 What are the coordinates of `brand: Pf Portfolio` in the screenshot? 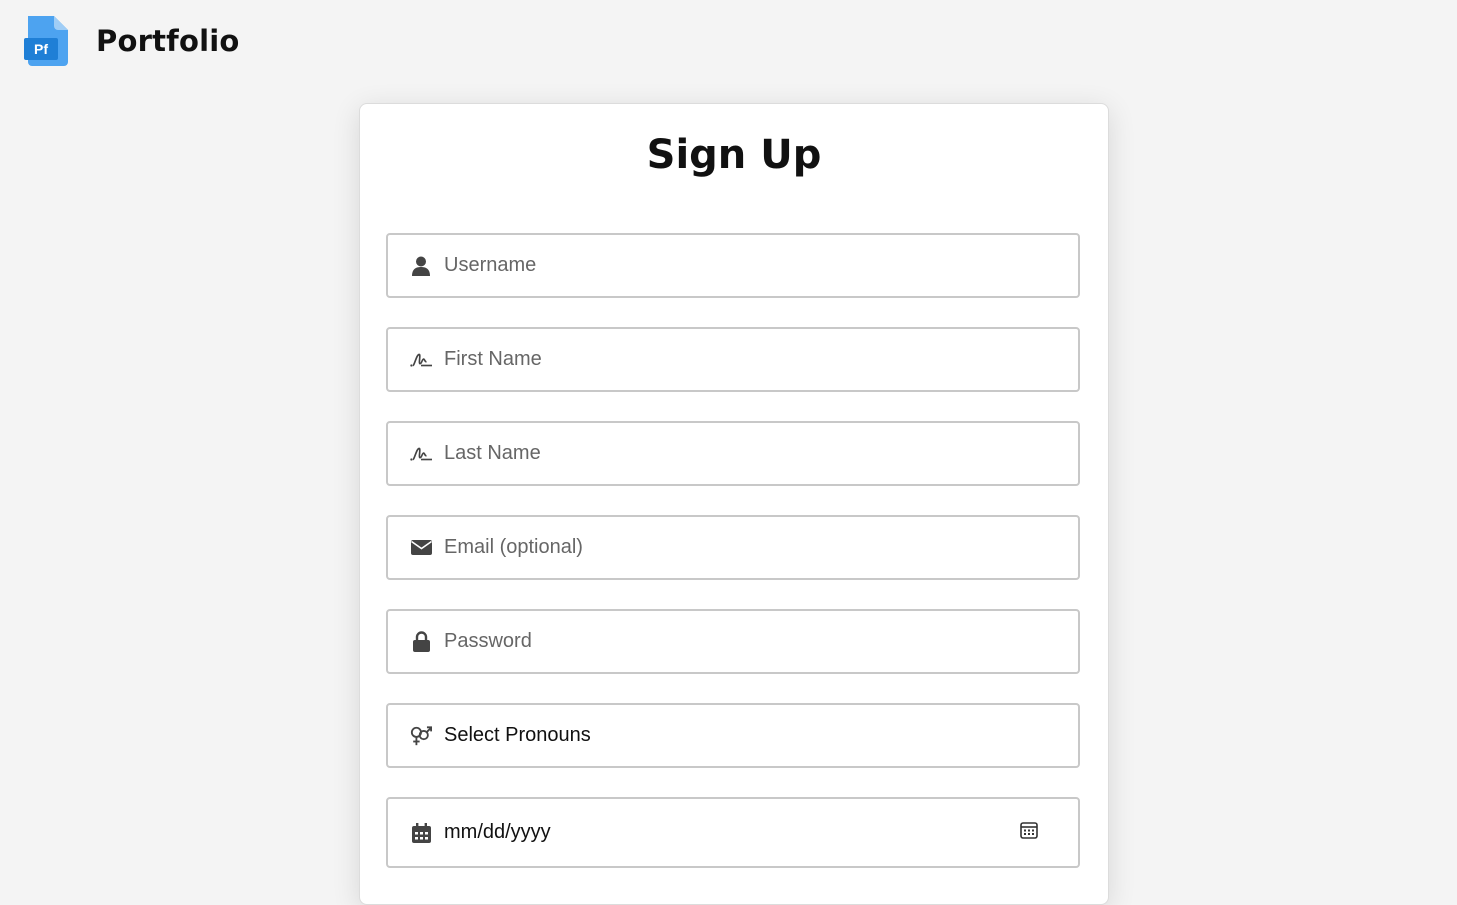 It's located at (132, 41).